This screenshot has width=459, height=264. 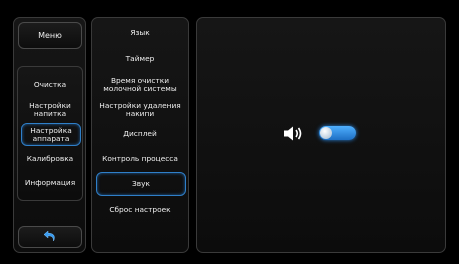 I want to click on settings-item-display: Дисплей, so click(x=140, y=134).